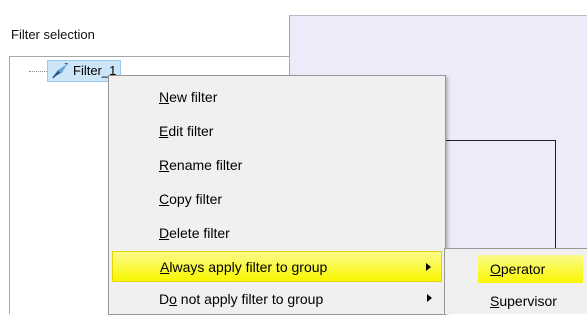 This screenshot has width=587, height=315. Describe the element at coordinates (164, 130) in the screenshot. I see `accelerator-key: E` at that location.